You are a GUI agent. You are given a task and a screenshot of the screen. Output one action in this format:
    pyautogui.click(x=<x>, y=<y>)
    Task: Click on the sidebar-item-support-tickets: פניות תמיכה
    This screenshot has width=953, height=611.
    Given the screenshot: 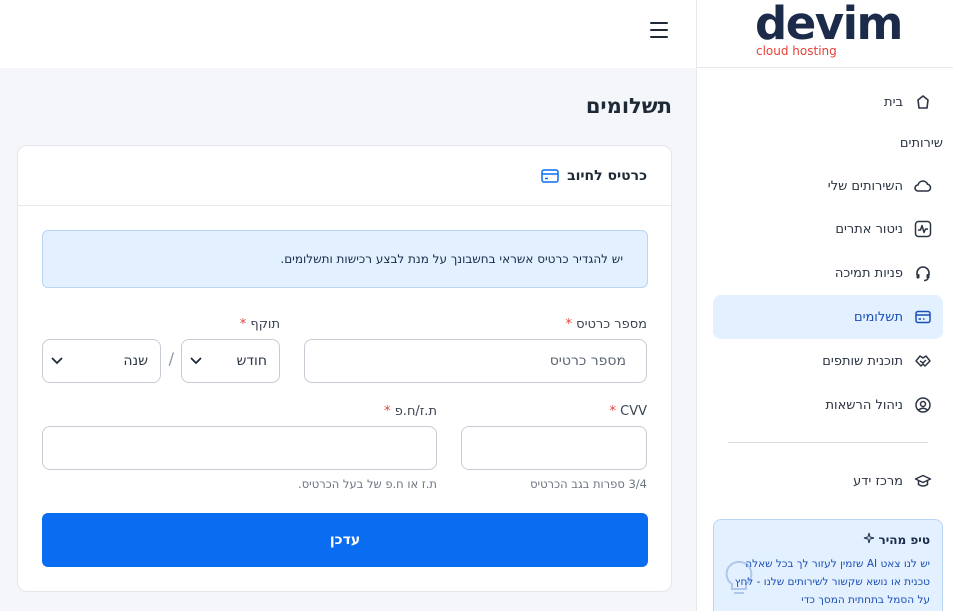 What is the action you would take?
    pyautogui.click(x=828, y=273)
    